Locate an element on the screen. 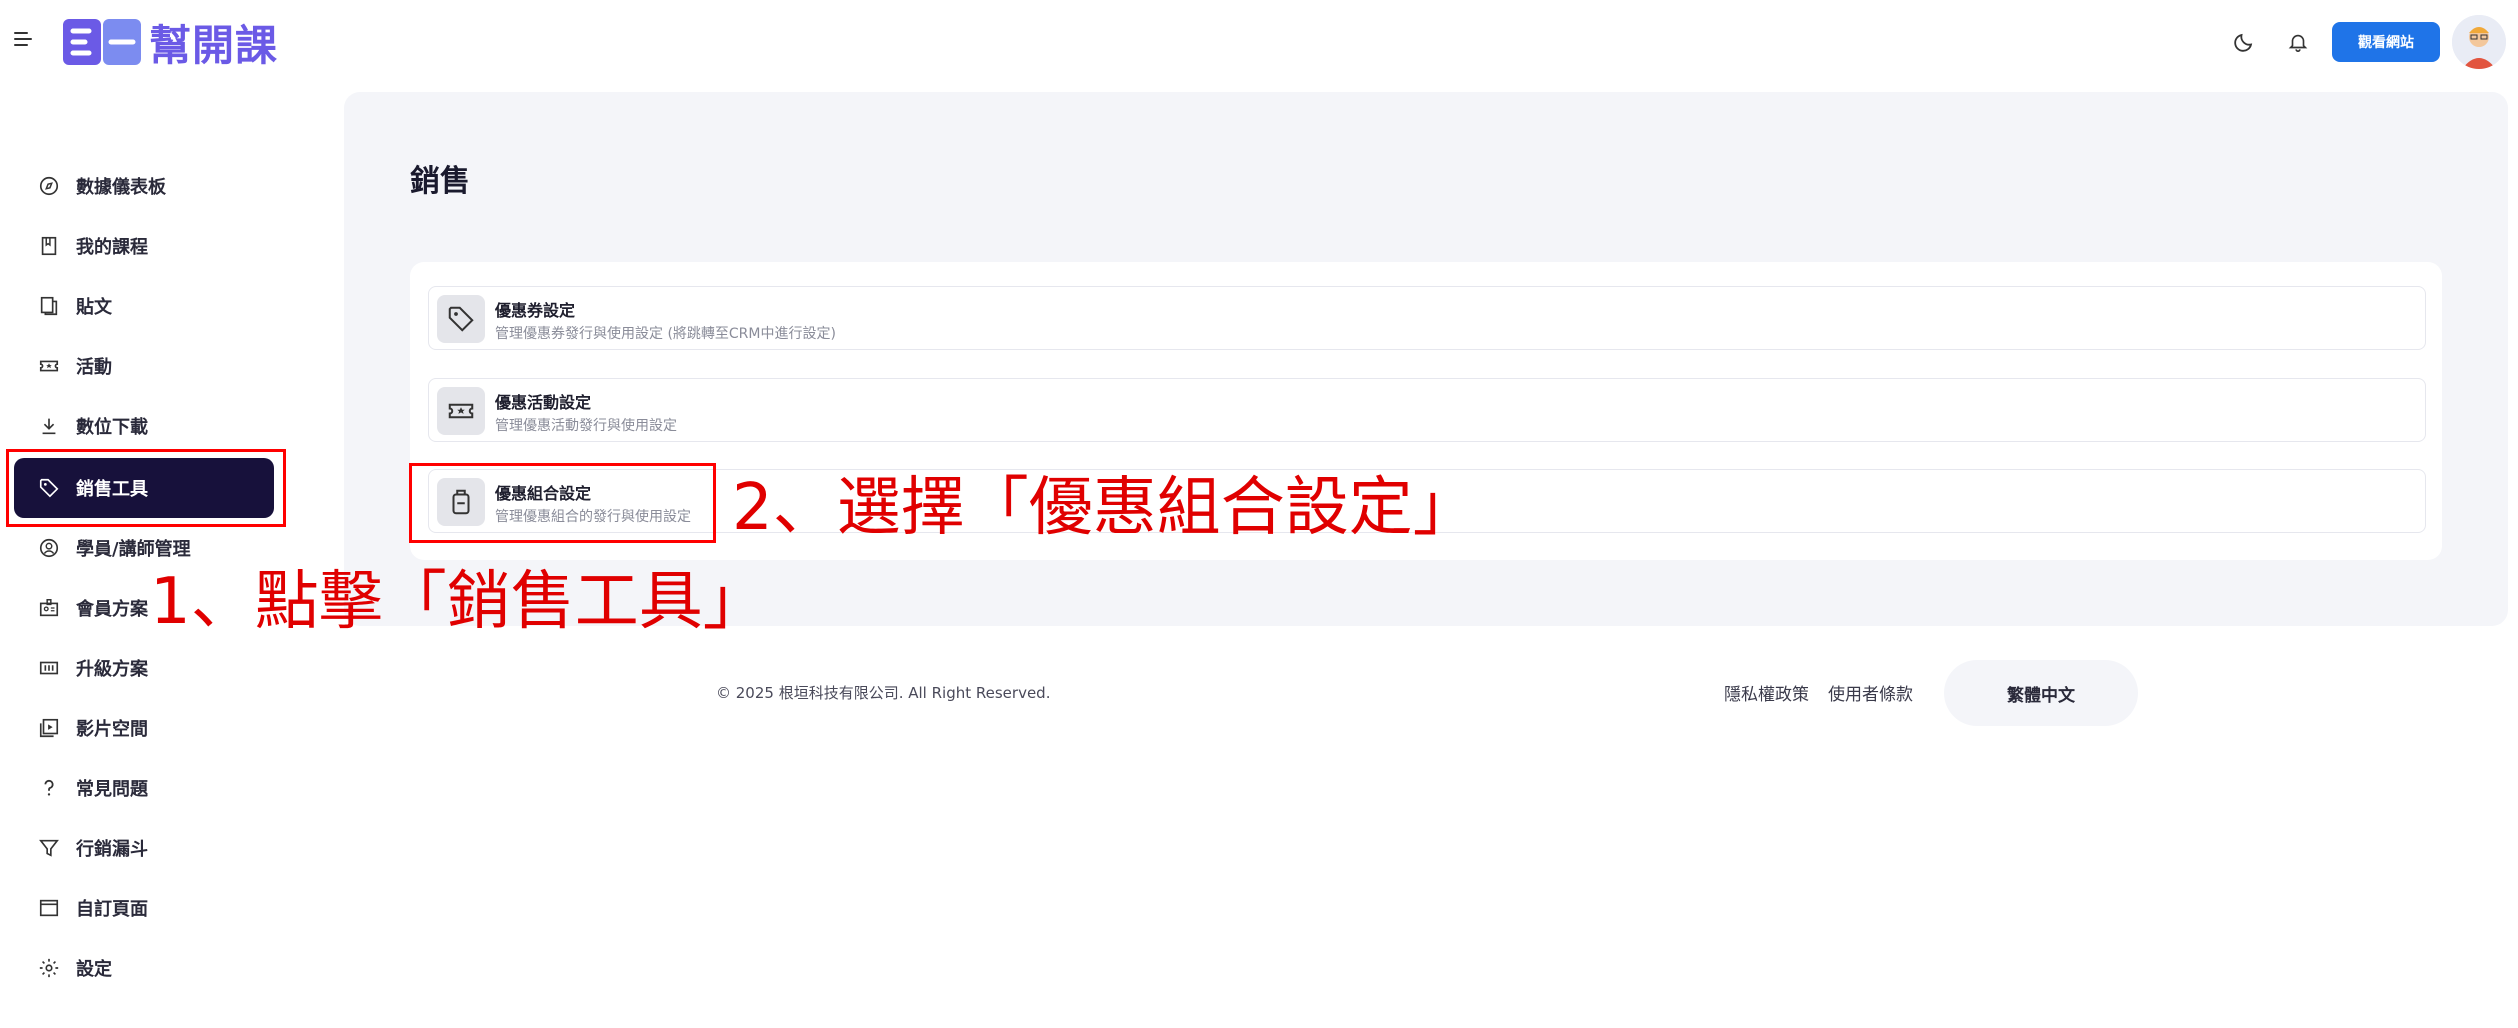  annotation-step-2: 2、選擇「優惠組合設定」 is located at coordinates (1104, 508).